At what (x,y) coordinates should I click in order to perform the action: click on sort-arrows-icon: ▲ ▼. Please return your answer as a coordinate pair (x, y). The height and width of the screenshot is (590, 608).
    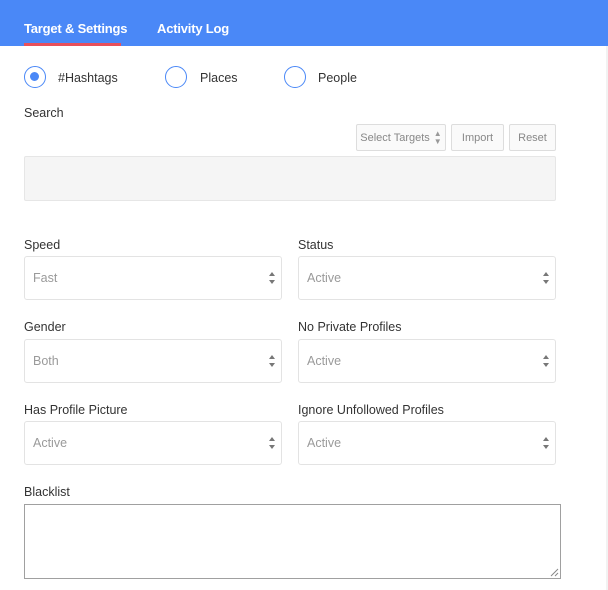
    Looking at the image, I should click on (437, 137).